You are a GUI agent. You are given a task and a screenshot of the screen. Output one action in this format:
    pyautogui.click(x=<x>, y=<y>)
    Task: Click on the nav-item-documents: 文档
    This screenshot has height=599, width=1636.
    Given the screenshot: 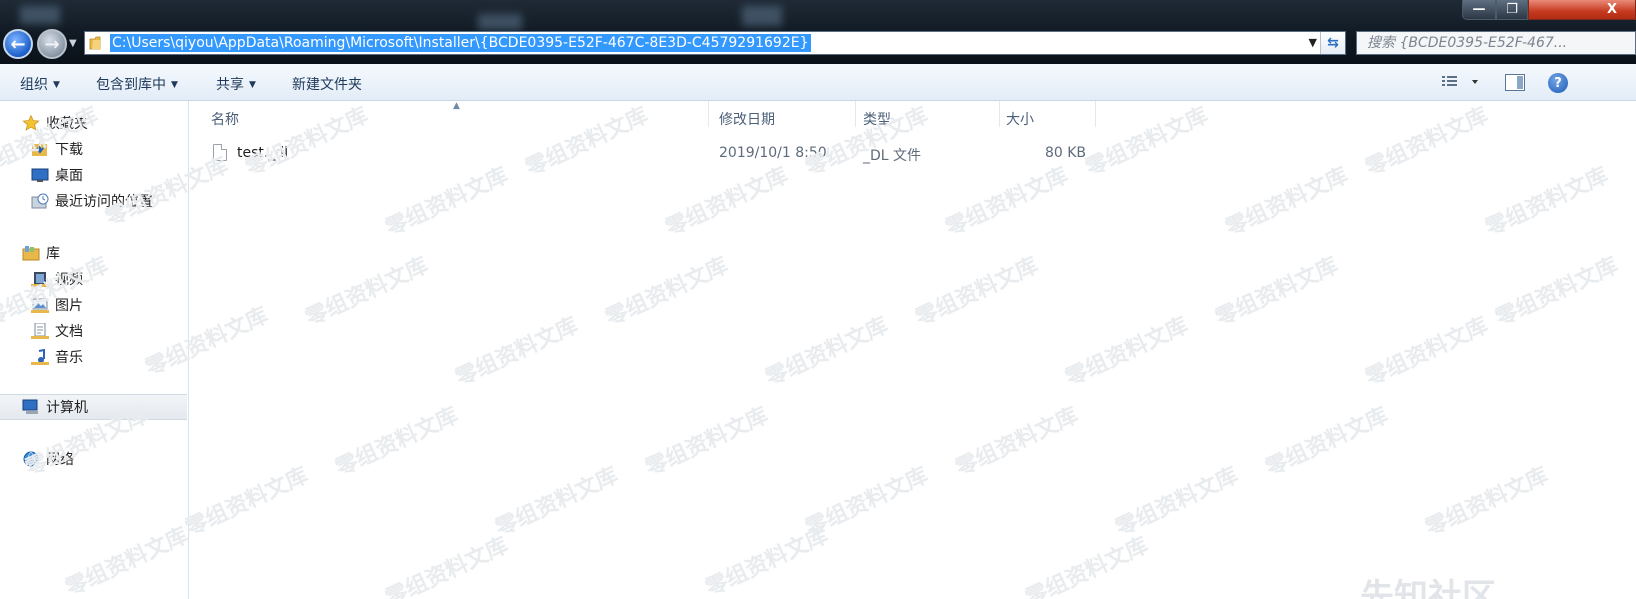 What is the action you would take?
    pyautogui.click(x=57, y=331)
    